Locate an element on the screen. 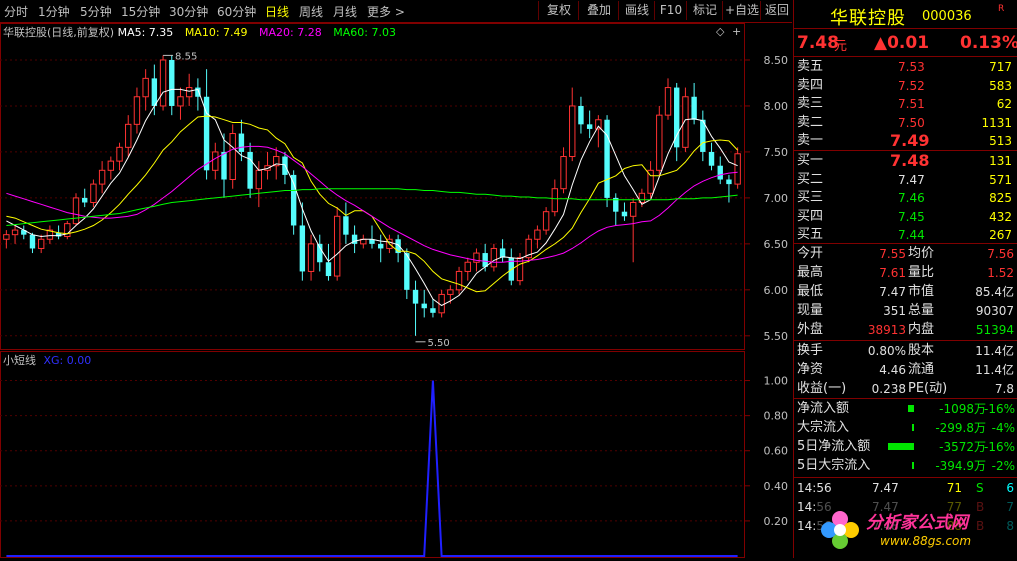 This screenshot has width=1017, height=561. f10-button: F10 is located at coordinates (670, 10).